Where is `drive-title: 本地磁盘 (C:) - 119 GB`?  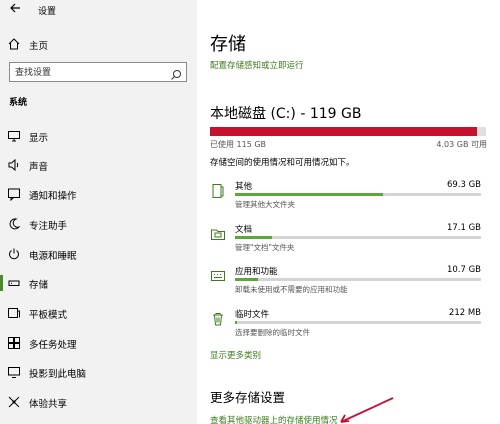
drive-title: 本地磁盘 (C:) - 119 GB is located at coordinates (286, 114).